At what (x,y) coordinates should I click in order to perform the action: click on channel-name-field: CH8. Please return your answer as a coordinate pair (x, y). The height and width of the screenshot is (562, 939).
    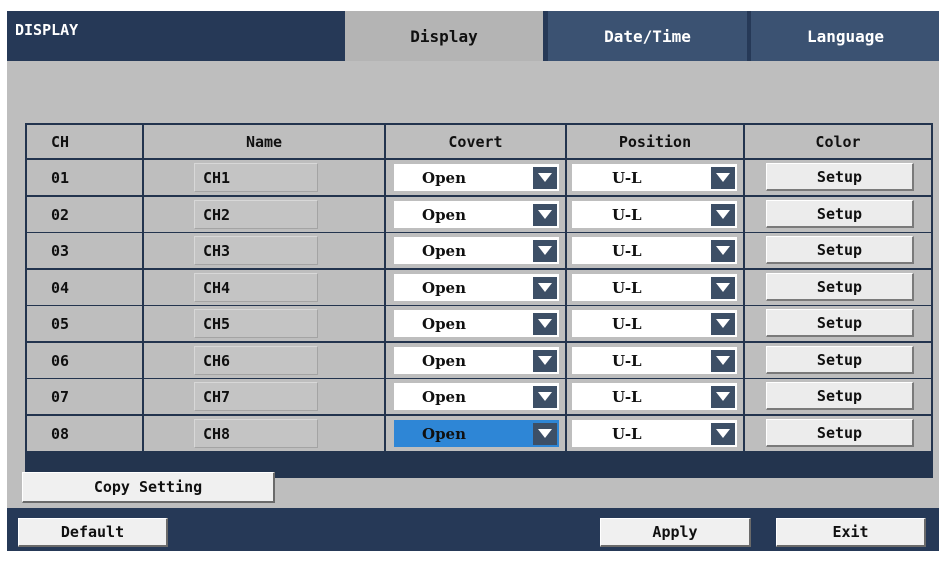
    Looking at the image, I should click on (256, 433).